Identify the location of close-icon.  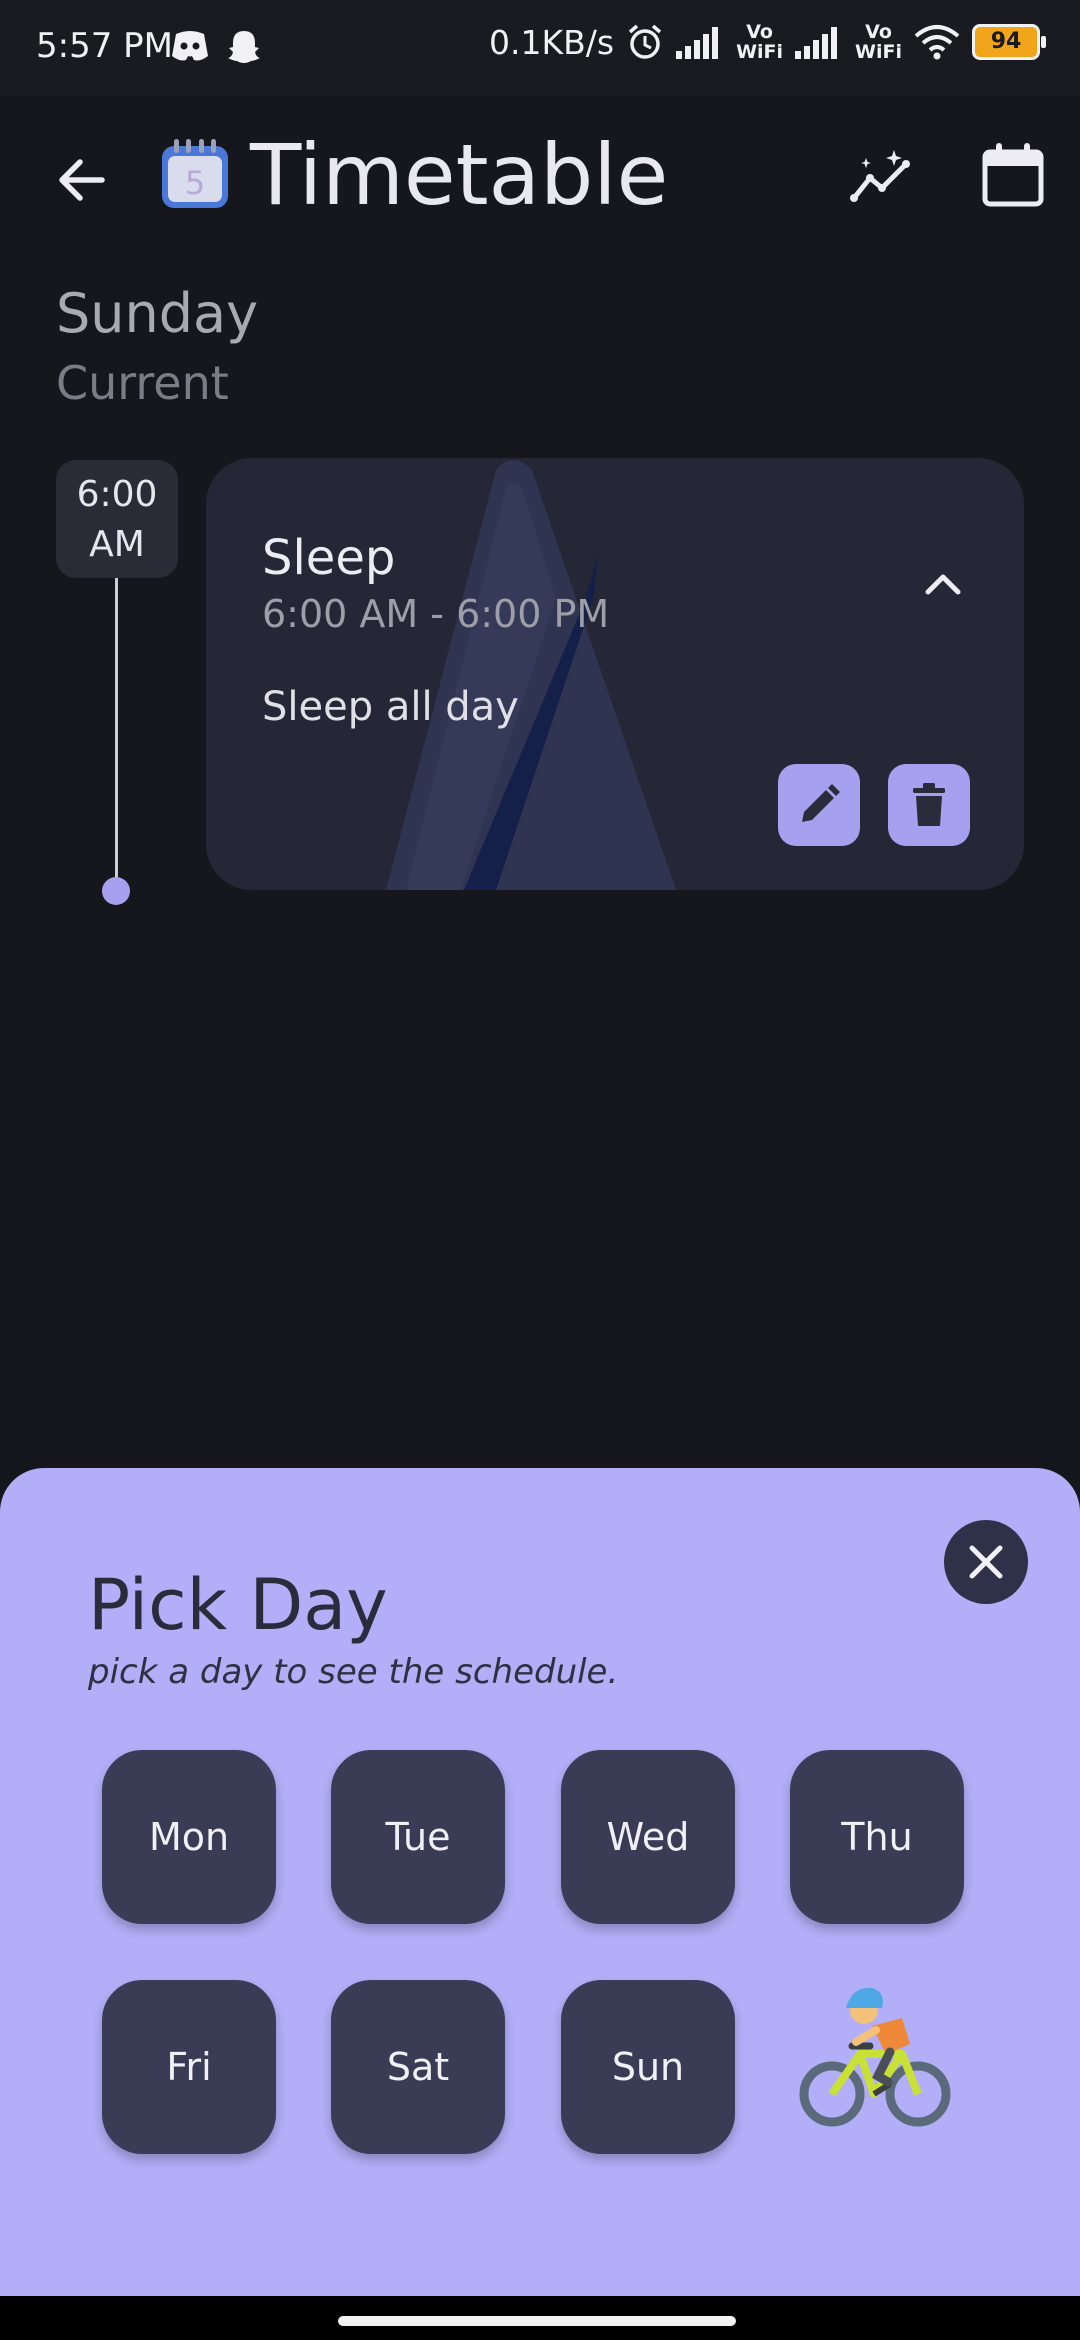
(986, 1562).